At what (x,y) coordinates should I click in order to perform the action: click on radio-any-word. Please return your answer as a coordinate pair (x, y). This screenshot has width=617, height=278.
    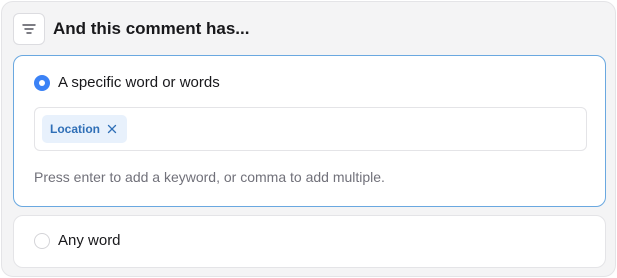
    Looking at the image, I should click on (42, 240).